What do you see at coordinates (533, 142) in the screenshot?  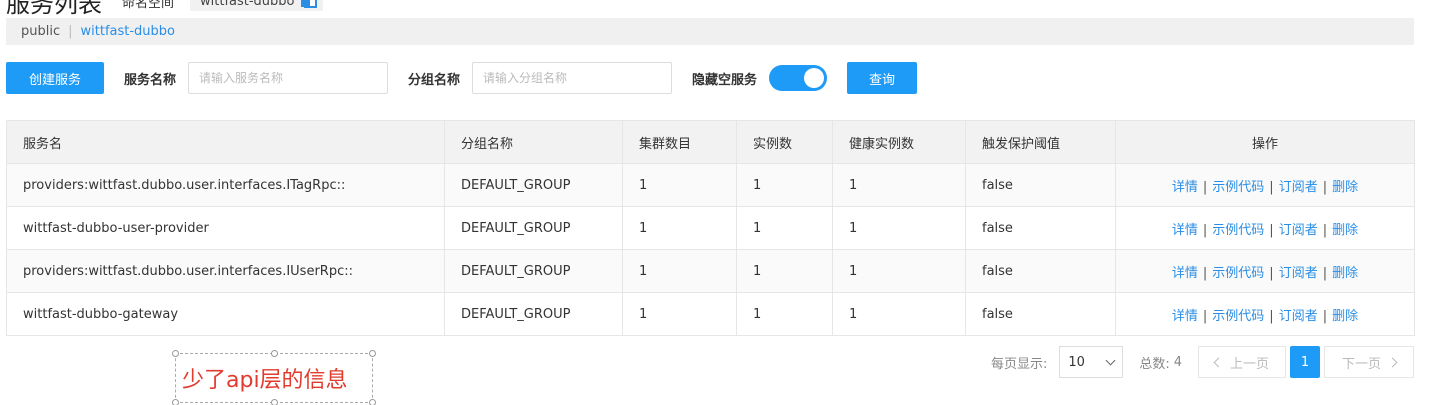 I see `column-header-group-name: 分组名称` at bounding box center [533, 142].